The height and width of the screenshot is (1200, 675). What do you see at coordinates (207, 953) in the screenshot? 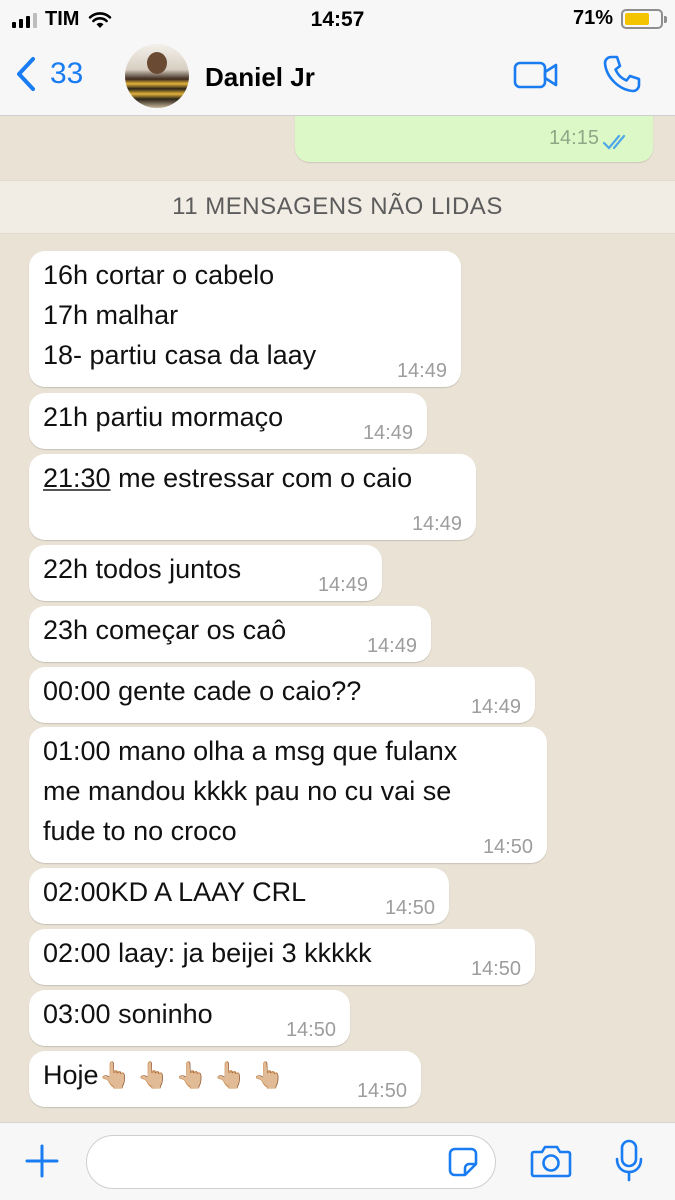
I see `message-text: 02:00 laay: ja beijei 3 kkkkk` at bounding box center [207, 953].